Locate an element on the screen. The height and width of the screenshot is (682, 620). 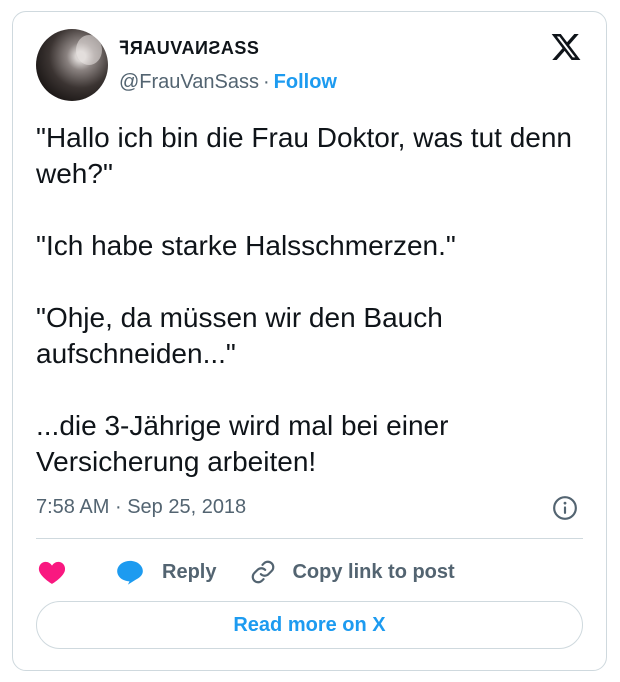
author-handle-row: @FrauVanSass · Follow is located at coordinates (228, 82).